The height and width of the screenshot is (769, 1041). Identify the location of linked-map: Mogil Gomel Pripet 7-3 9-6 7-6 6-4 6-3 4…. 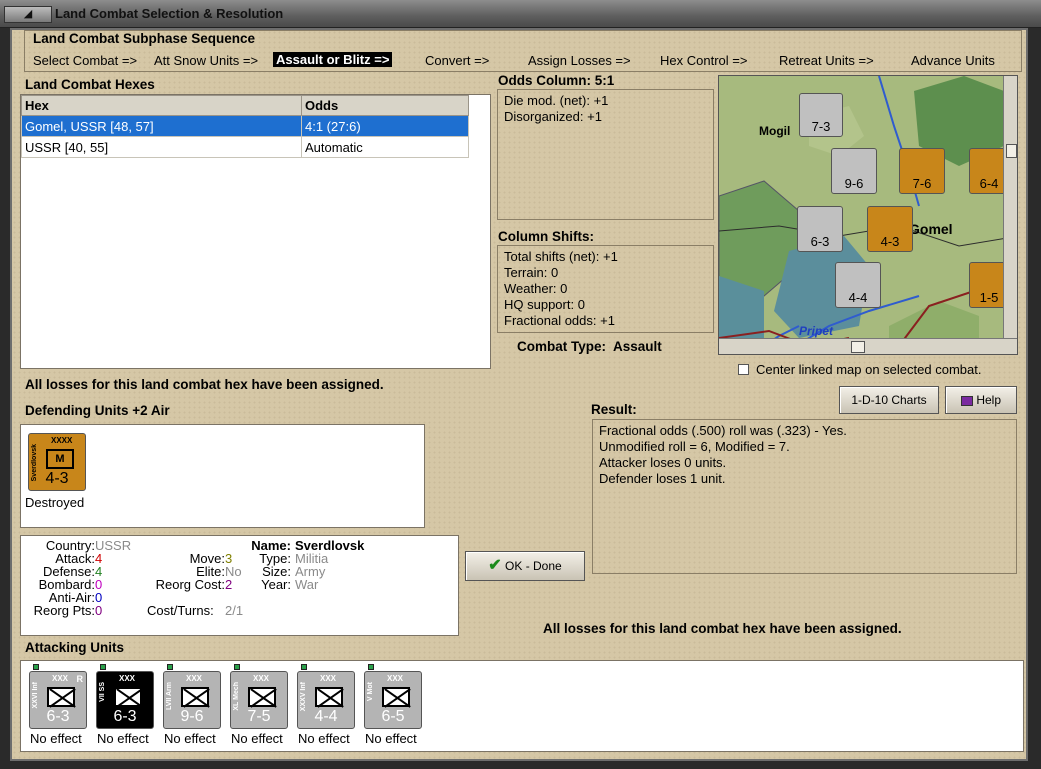
(868, 215).